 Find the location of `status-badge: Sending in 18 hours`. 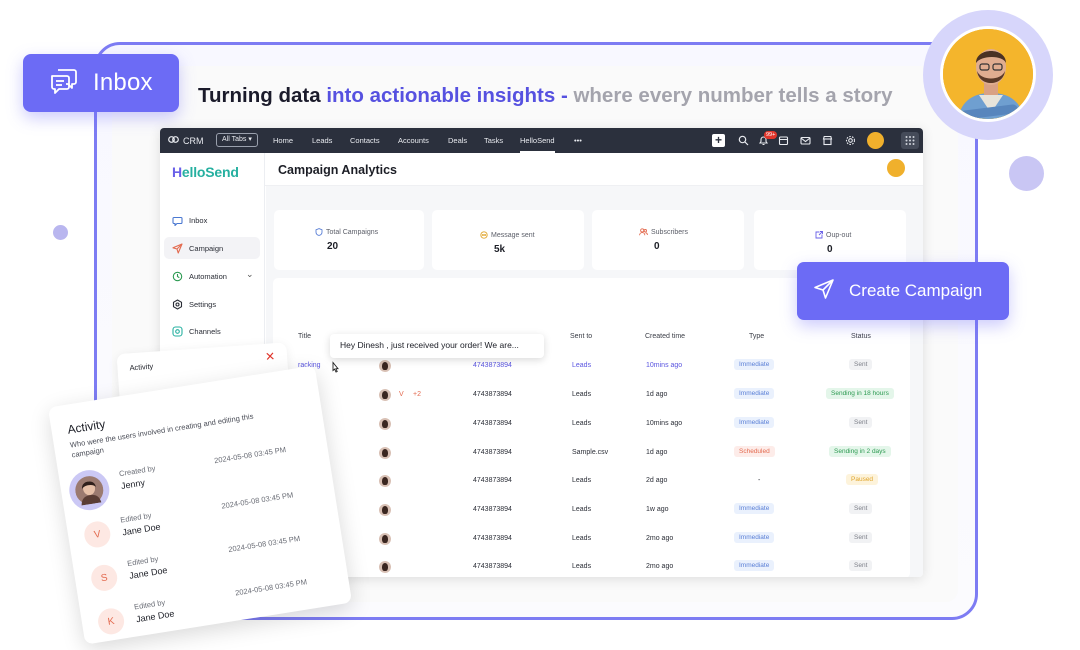

status-badge: Sending in 18 hours is located at coordinates (860, 393).